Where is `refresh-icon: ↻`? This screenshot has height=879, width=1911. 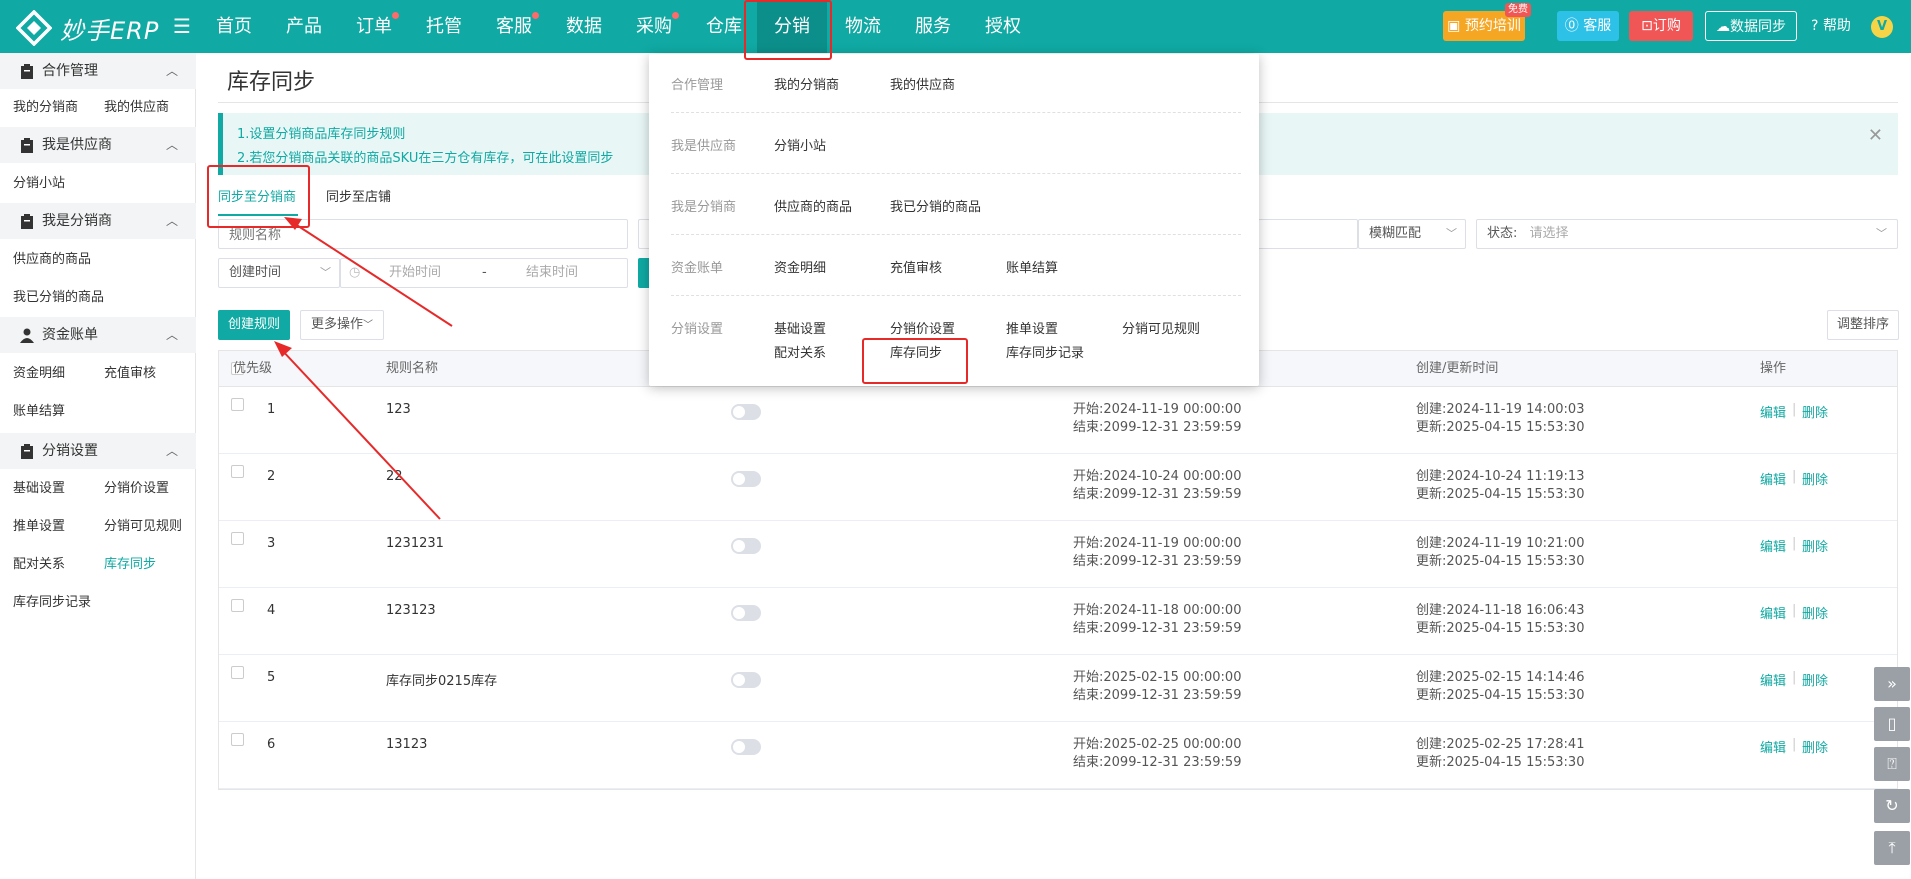
refresh-icon: ↻ is located at coordinates (1892, 806).